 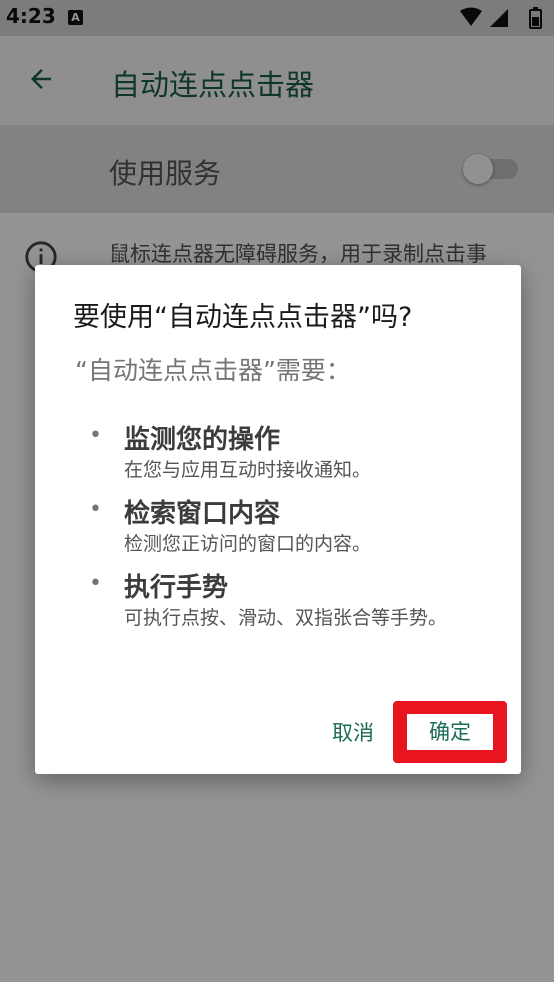 I want to click on dialog-subtitle: “自动连点点击器”需要：, so click(x=213, y=370).